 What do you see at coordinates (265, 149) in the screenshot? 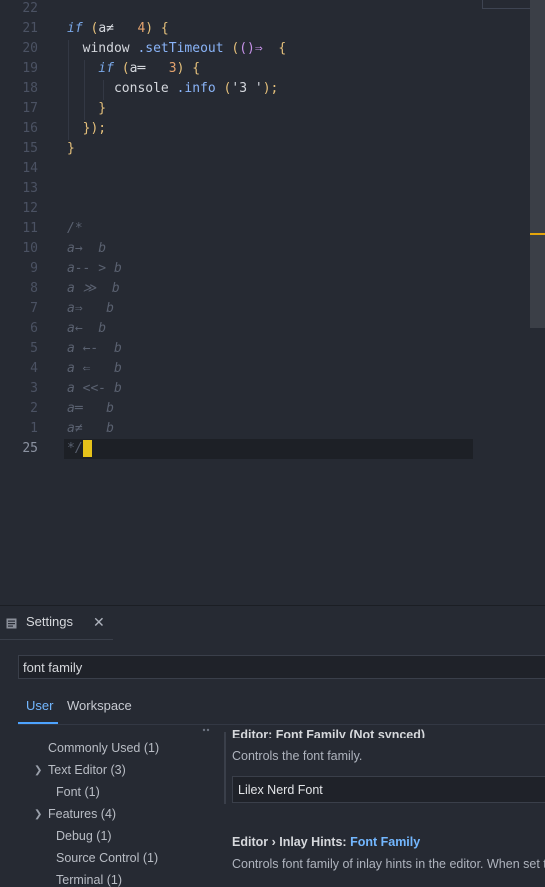
I see `code-line: 15}` at bounding box center [265, 149].